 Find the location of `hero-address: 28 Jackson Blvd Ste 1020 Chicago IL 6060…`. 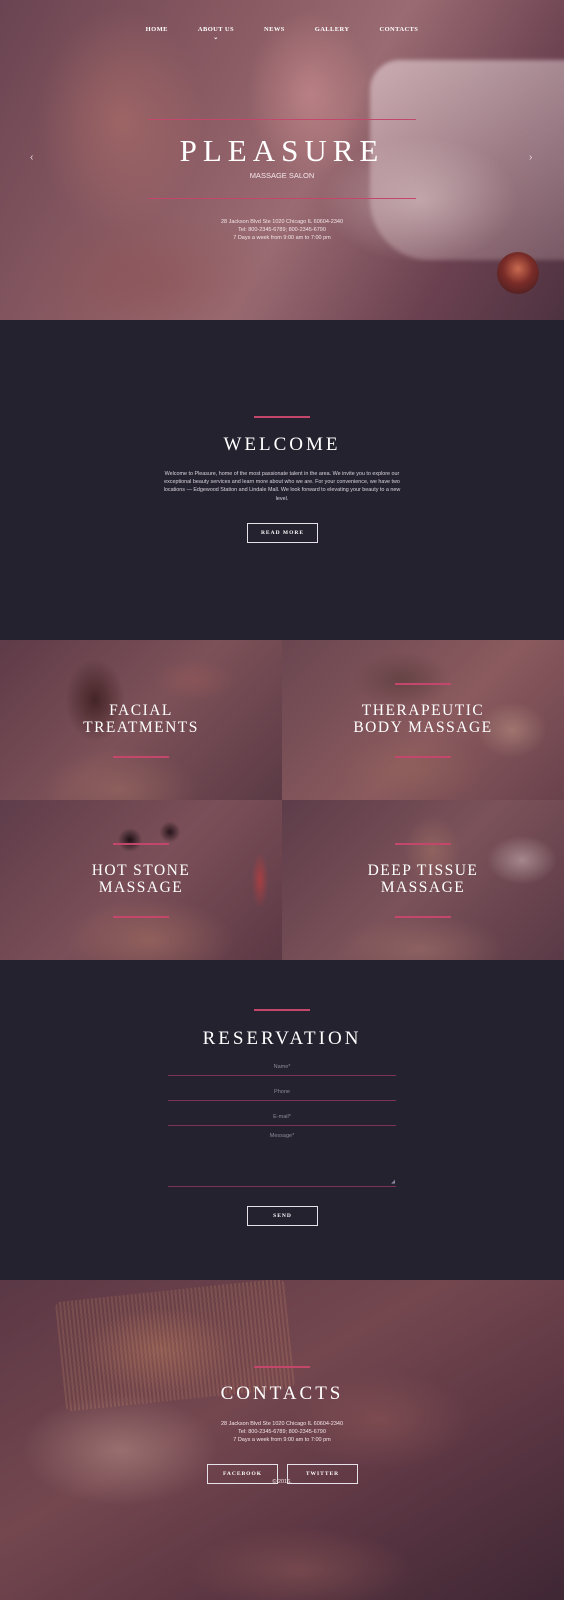

hero-address: 28 Jackson Blvd Ste 1020 Chicago IL 6060… is located at coordinates (282, 222).